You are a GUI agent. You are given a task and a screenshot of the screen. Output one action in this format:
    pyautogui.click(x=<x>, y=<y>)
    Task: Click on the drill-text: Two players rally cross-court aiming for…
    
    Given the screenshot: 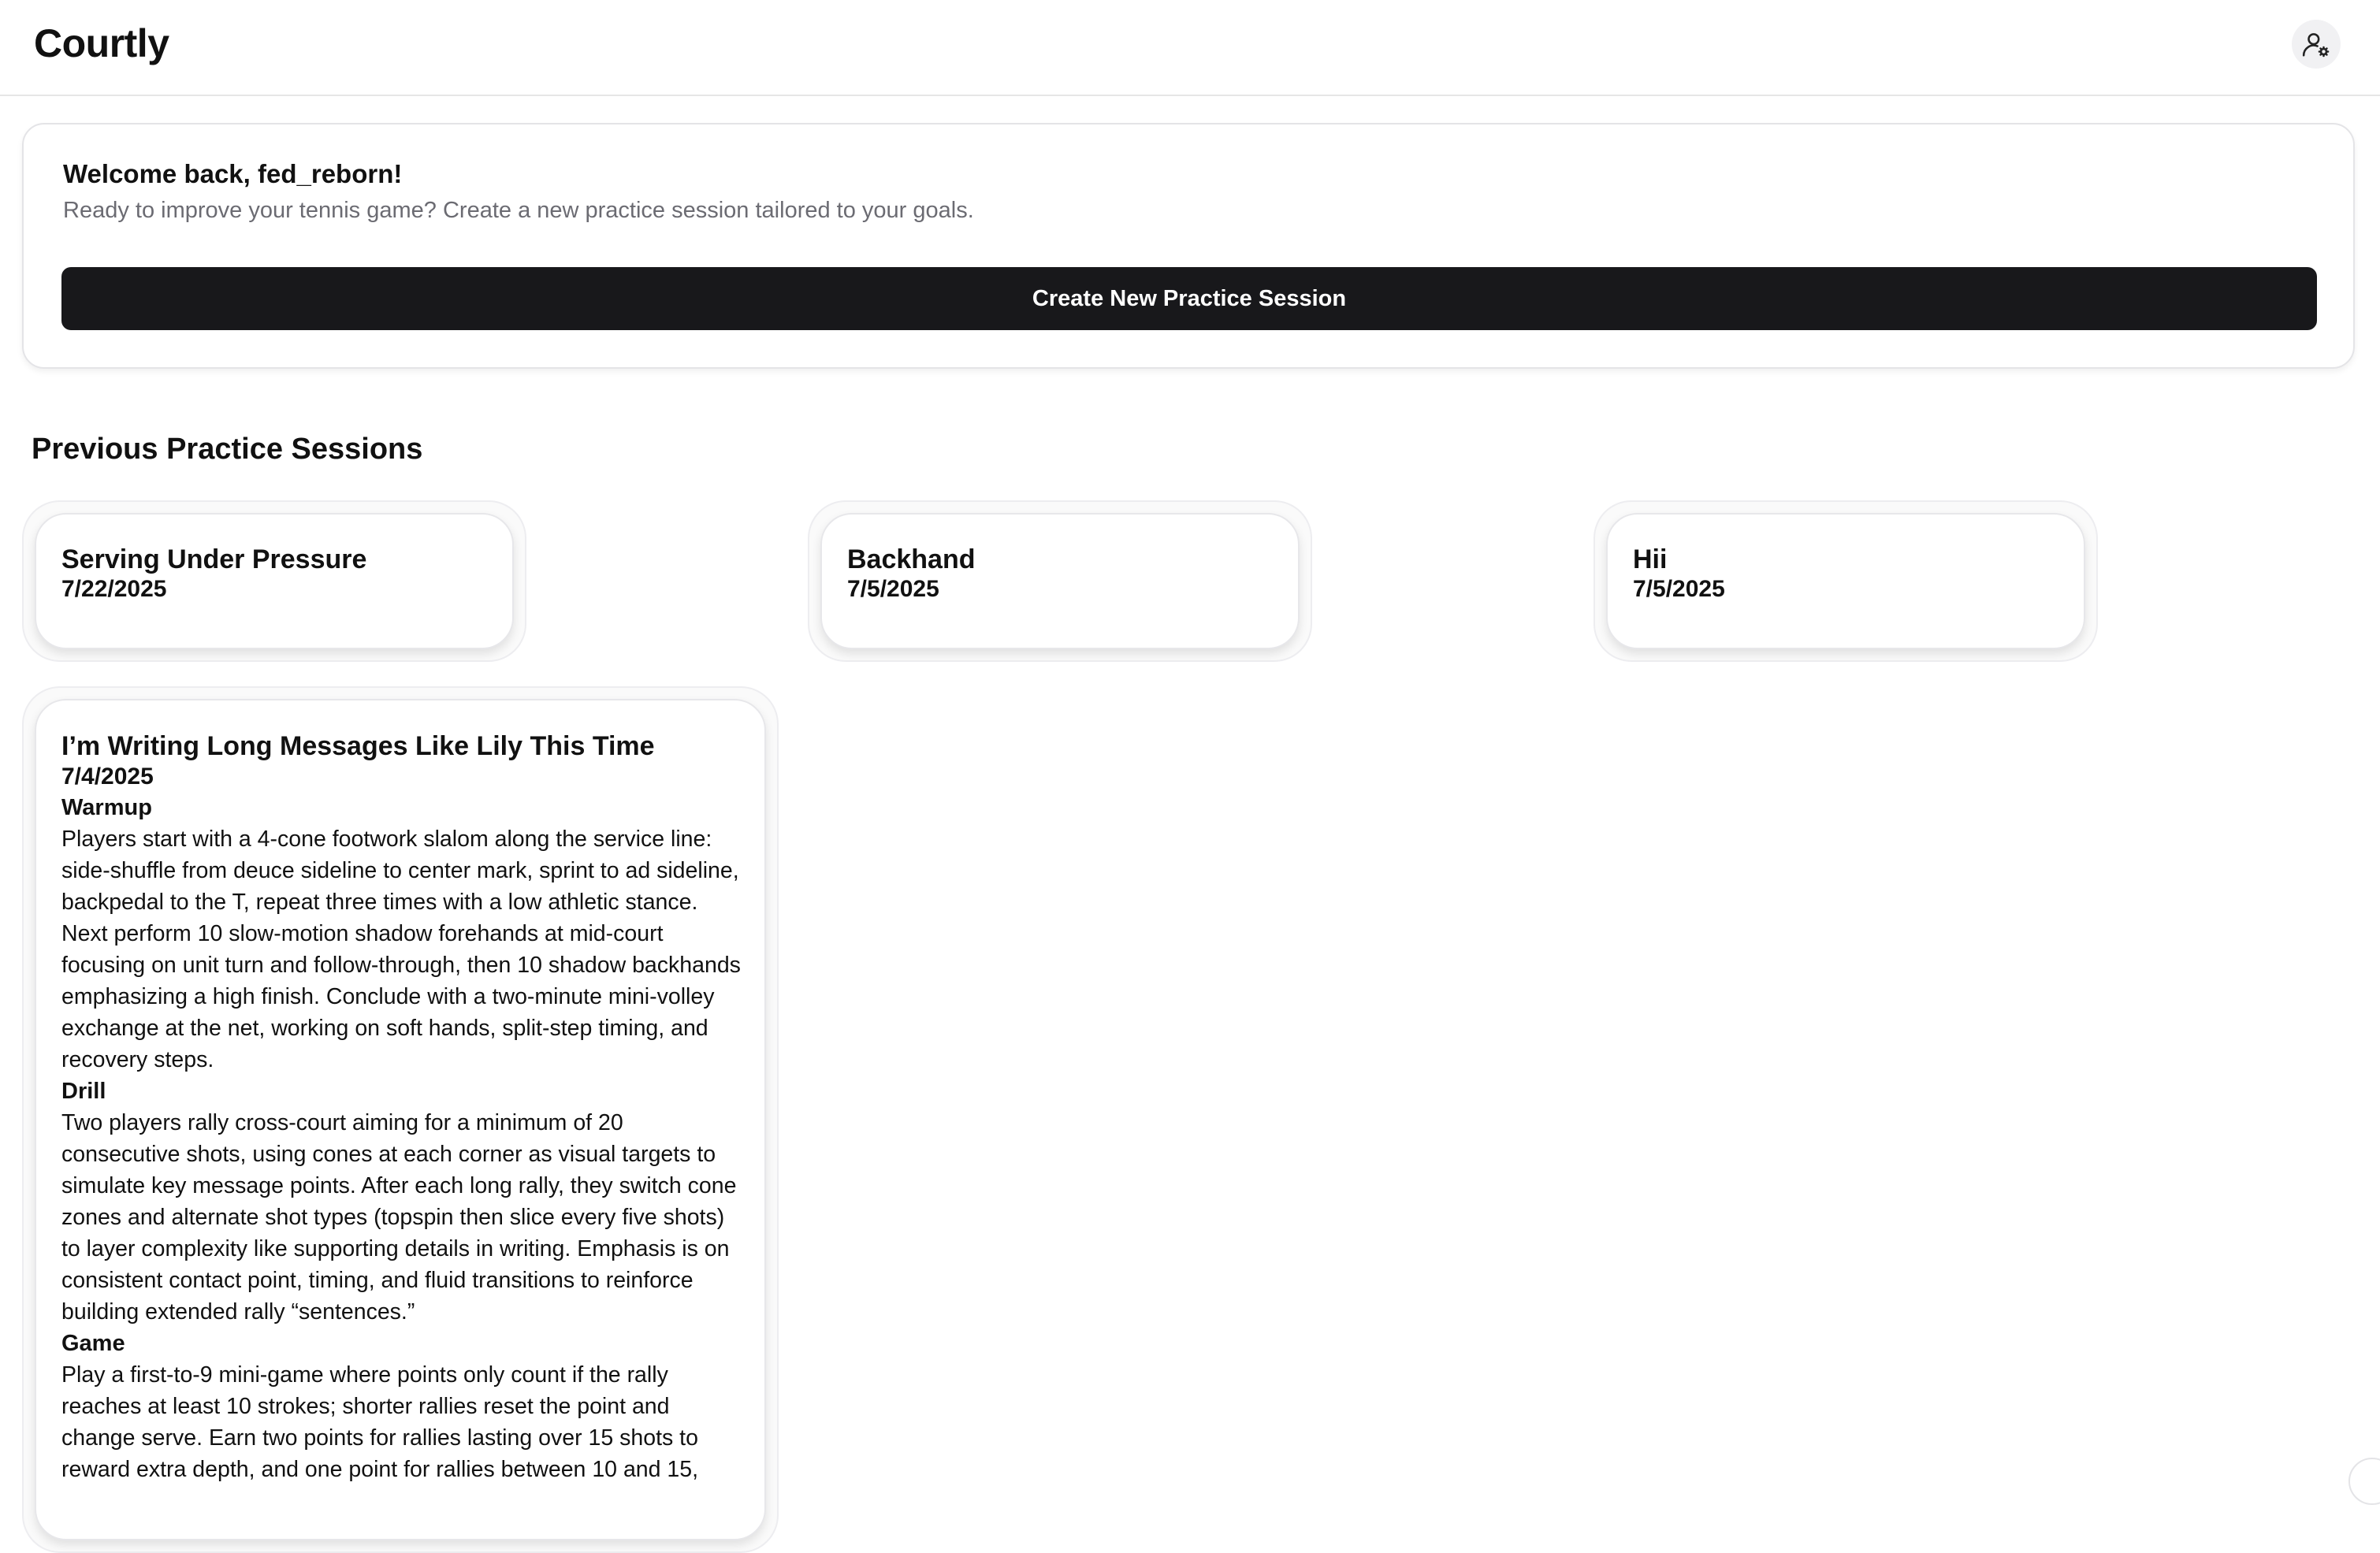 What is the action you would take?
    pyautogui.click(x=399, y=1217)
    